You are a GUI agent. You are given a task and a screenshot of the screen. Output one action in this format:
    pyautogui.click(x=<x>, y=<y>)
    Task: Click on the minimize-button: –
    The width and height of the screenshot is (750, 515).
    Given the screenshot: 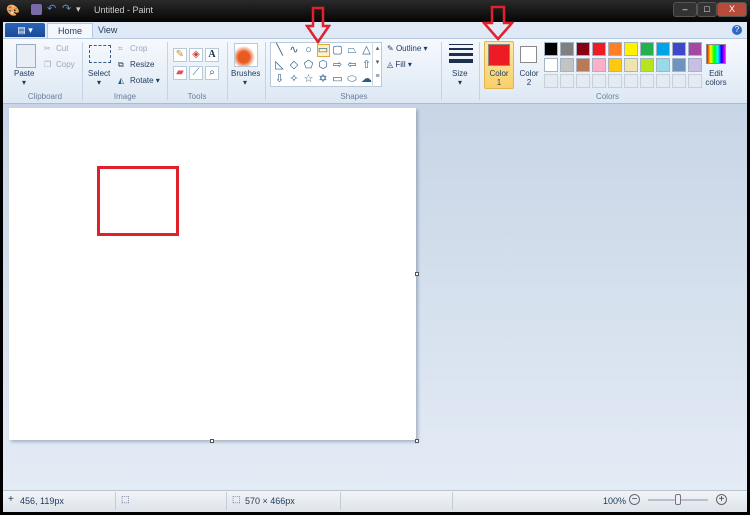 What is the action you would take?
    pyautogui.click(x=685, y=9)
    